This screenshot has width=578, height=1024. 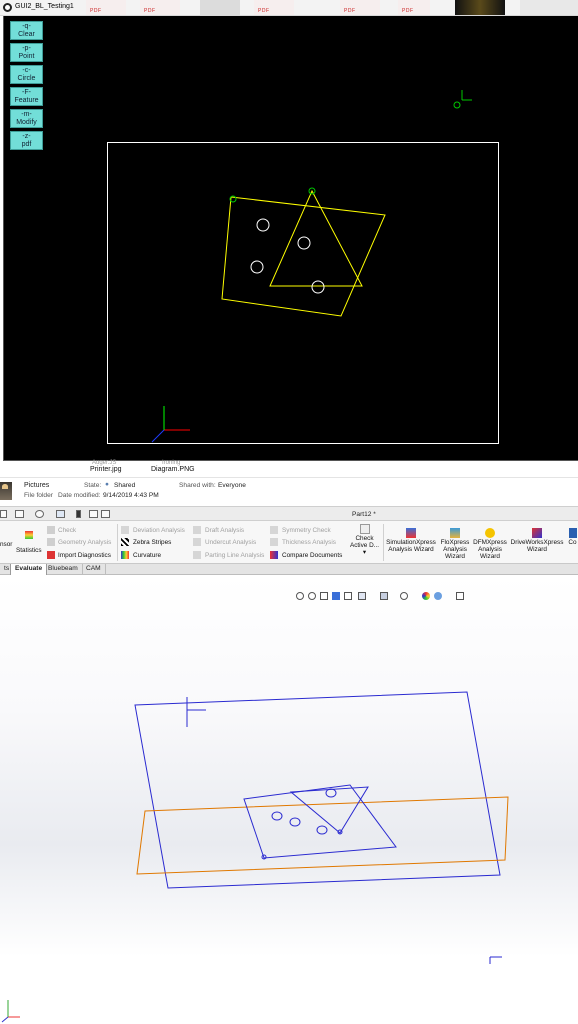 I want to click on origin-marker-icon, so click(x=462, y=99).